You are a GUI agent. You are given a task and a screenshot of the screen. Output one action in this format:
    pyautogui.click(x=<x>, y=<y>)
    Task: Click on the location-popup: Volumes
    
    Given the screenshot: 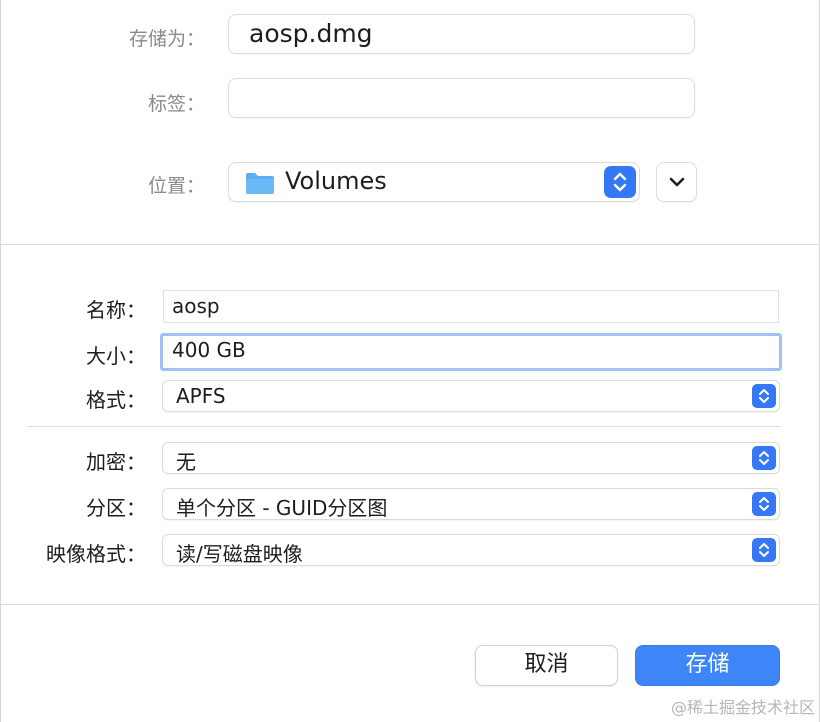 What is the action you would take?
    pyautogui.click(x=434, y=182)
    